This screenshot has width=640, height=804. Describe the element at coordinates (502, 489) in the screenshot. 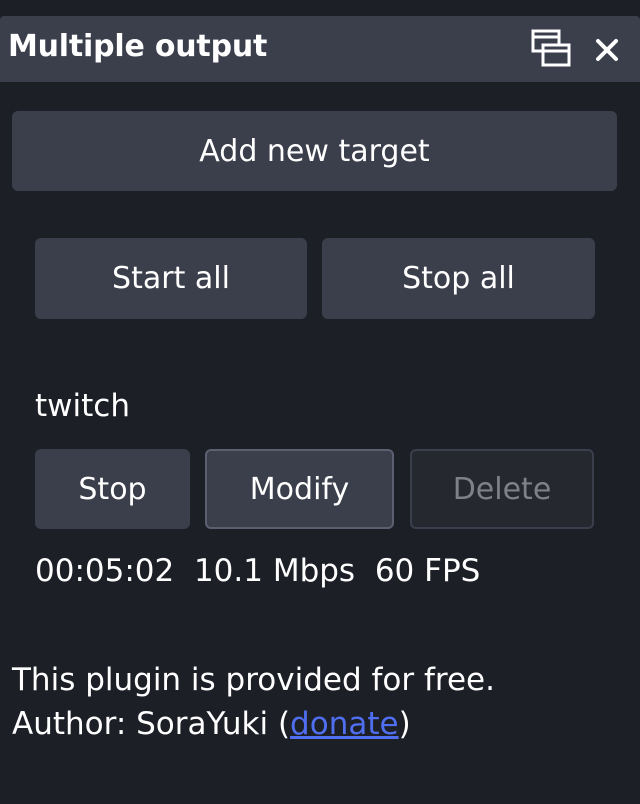

I see `delete-target-button: Delete` at that location.